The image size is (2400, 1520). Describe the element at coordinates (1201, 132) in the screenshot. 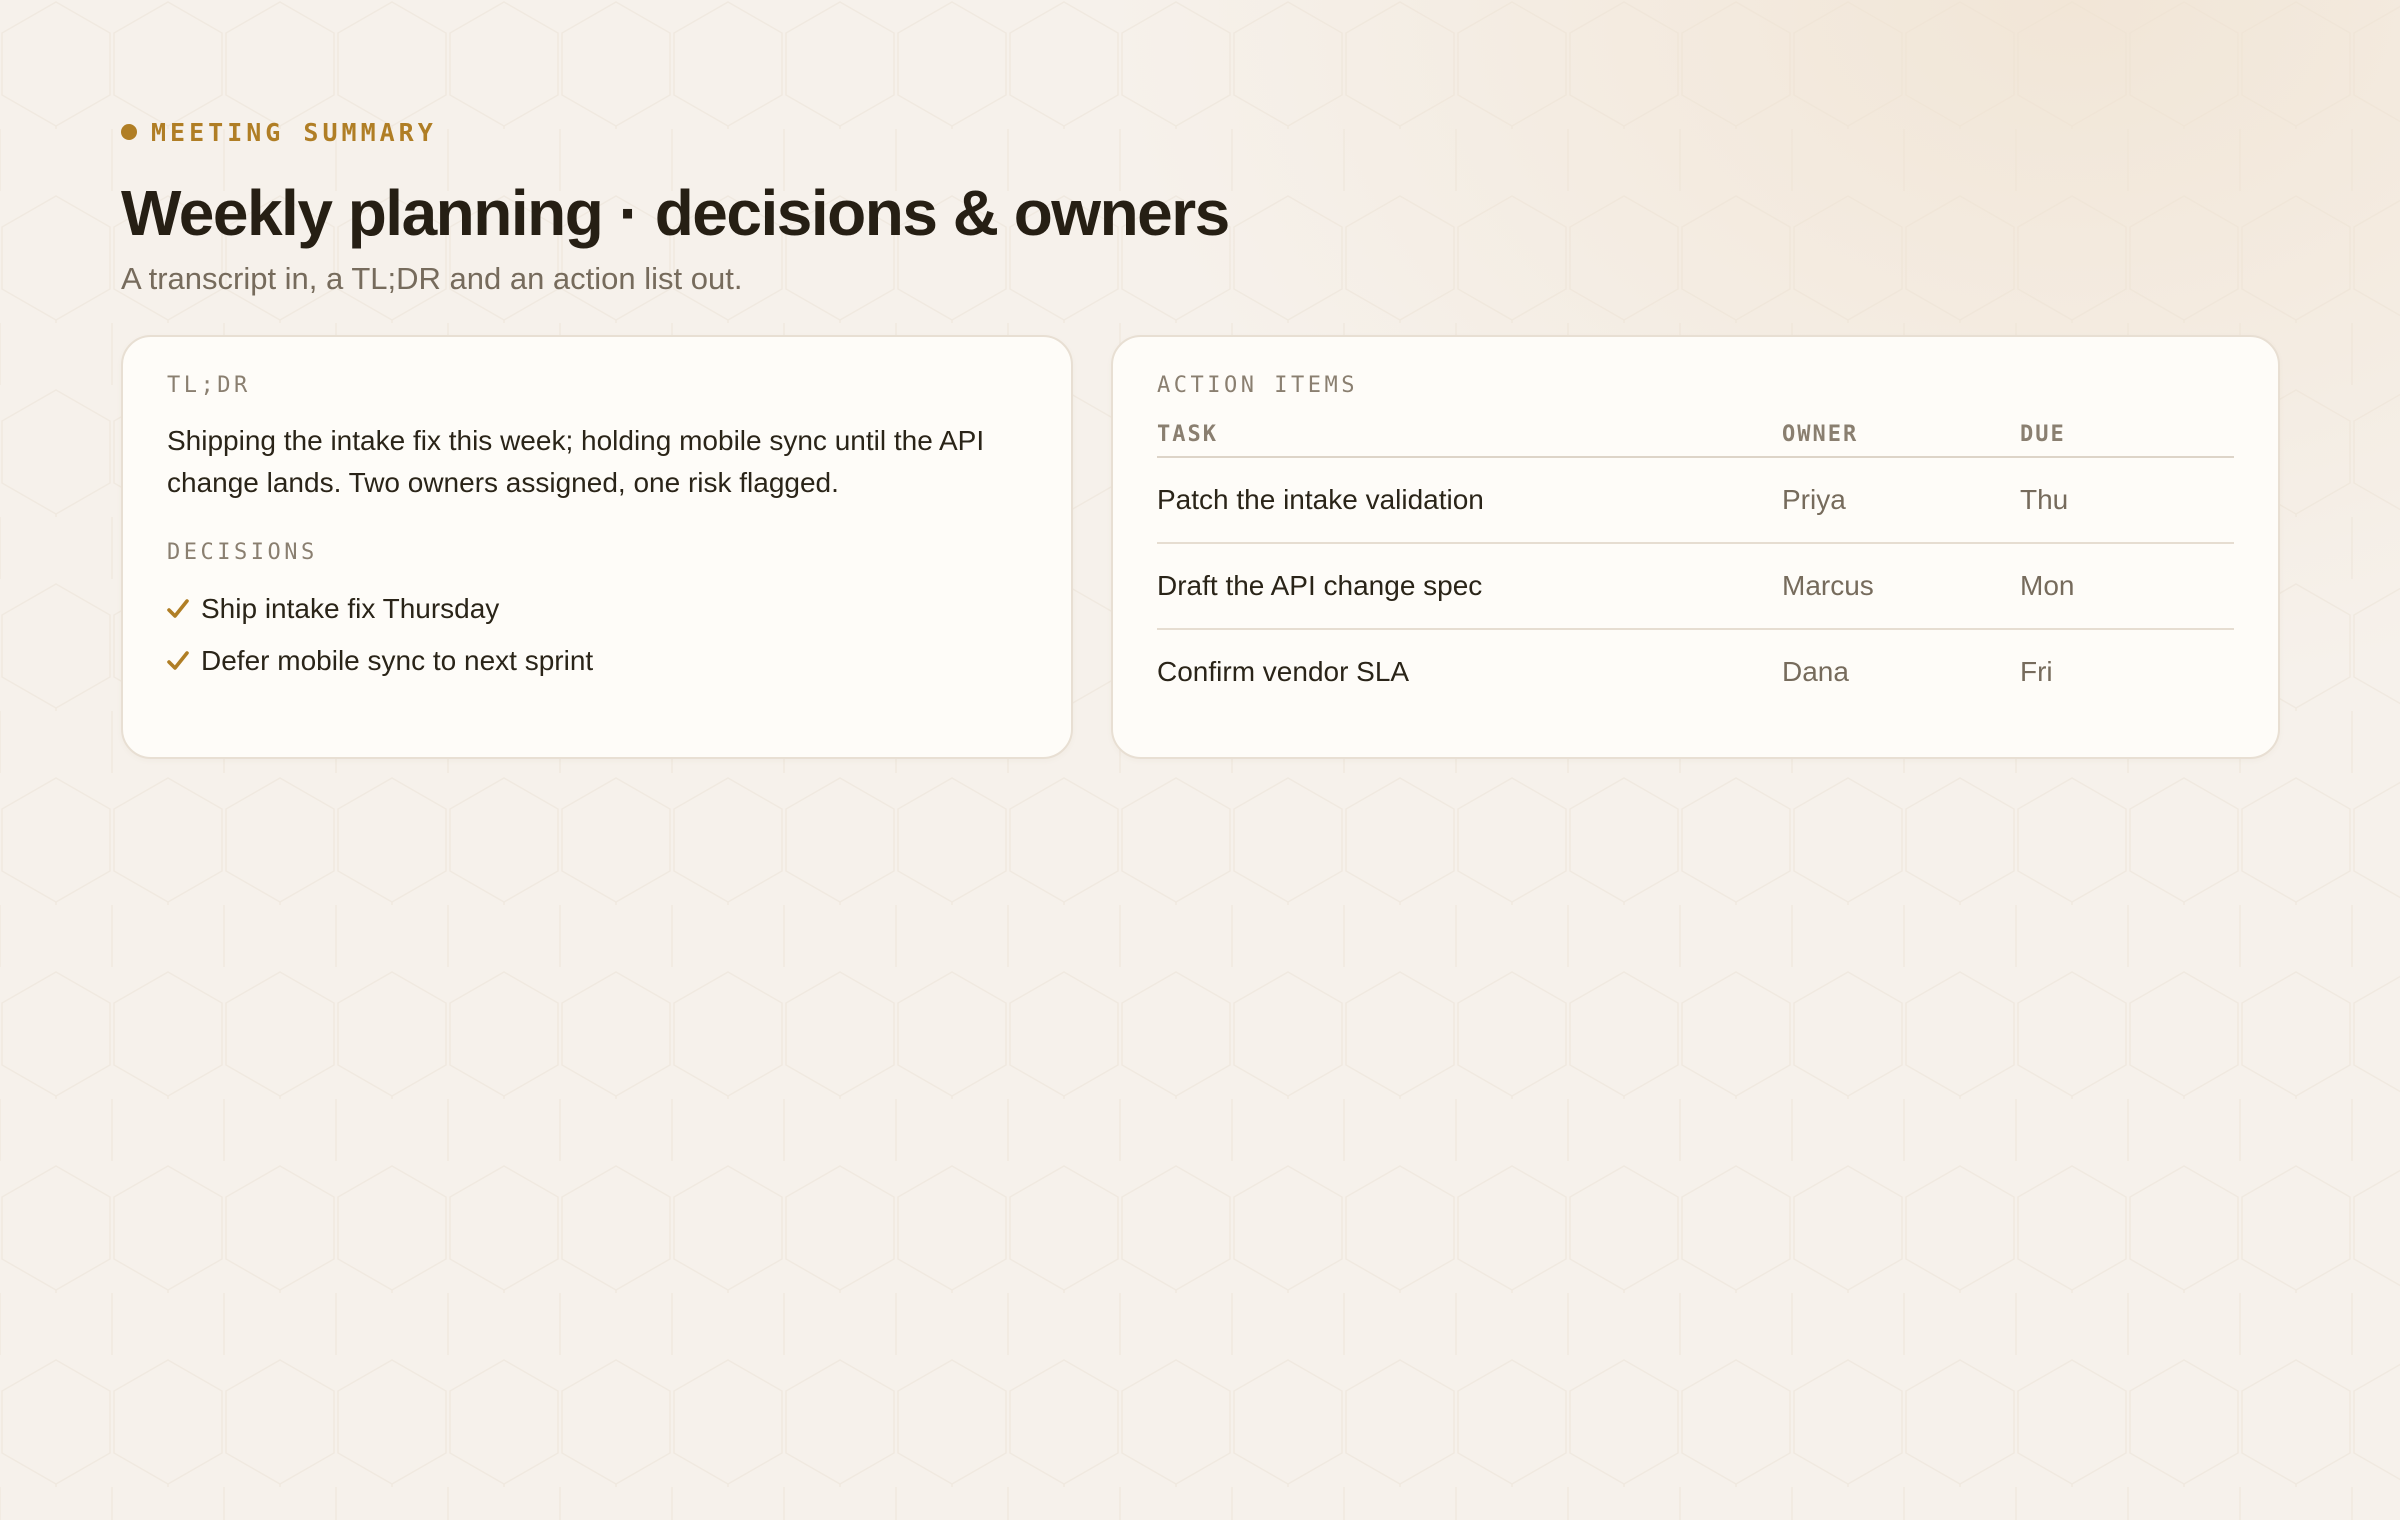

I see `eyebrow: MEETING SUMMARY` at that location.